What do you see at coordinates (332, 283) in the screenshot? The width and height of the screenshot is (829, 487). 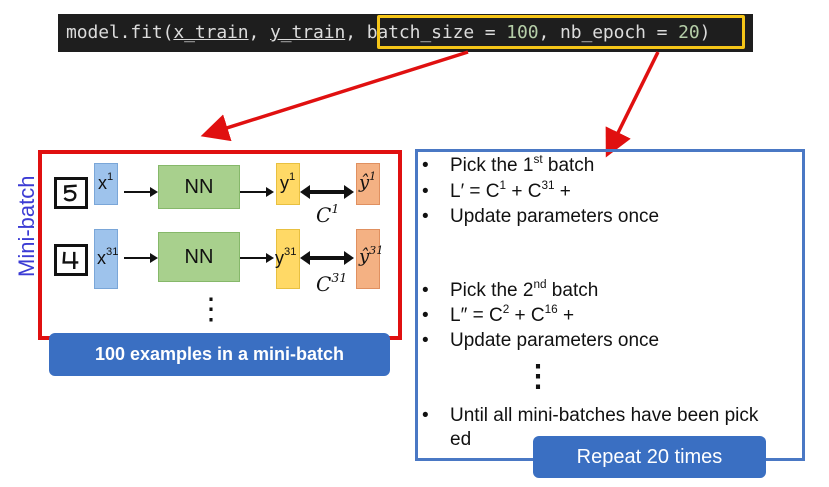 I see `c31-label: C31` at bounding box center [332, 283].